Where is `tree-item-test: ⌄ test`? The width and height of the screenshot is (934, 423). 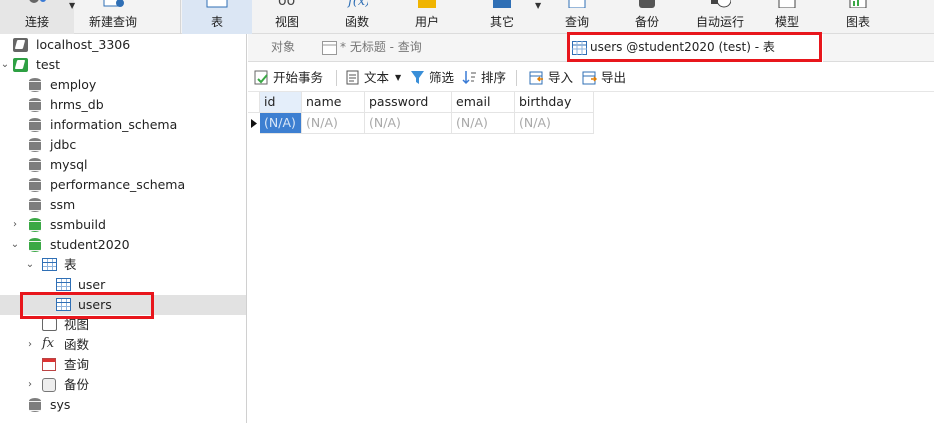
tree-item-test: ⌄ test is located at coordinates (123, 65).